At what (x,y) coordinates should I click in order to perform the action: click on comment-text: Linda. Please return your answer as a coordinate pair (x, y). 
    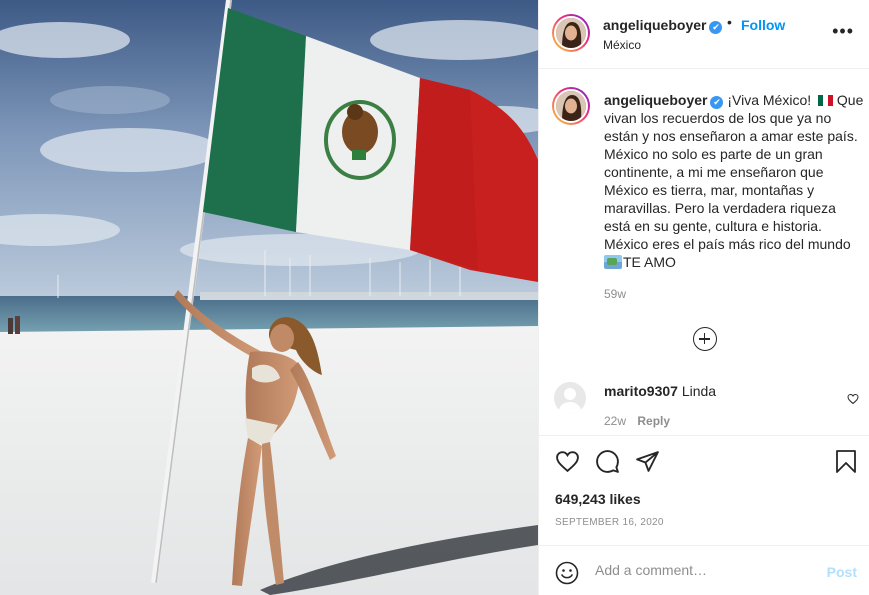
    Looking at the image, I should click on (699, 391).